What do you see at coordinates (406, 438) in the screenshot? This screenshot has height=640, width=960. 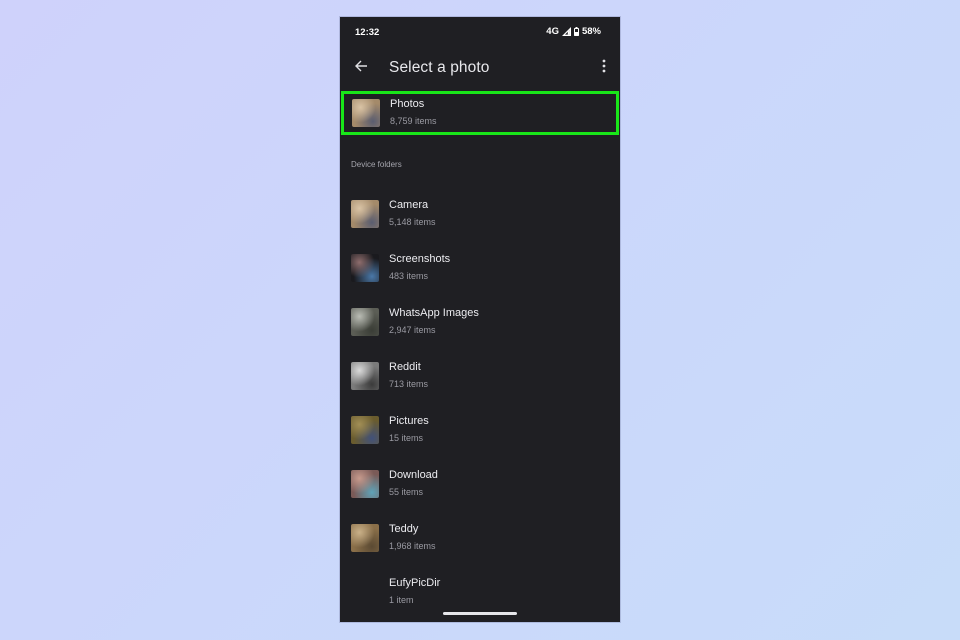 I see `folder-count: 15 items` at bounding box center [406, 438].